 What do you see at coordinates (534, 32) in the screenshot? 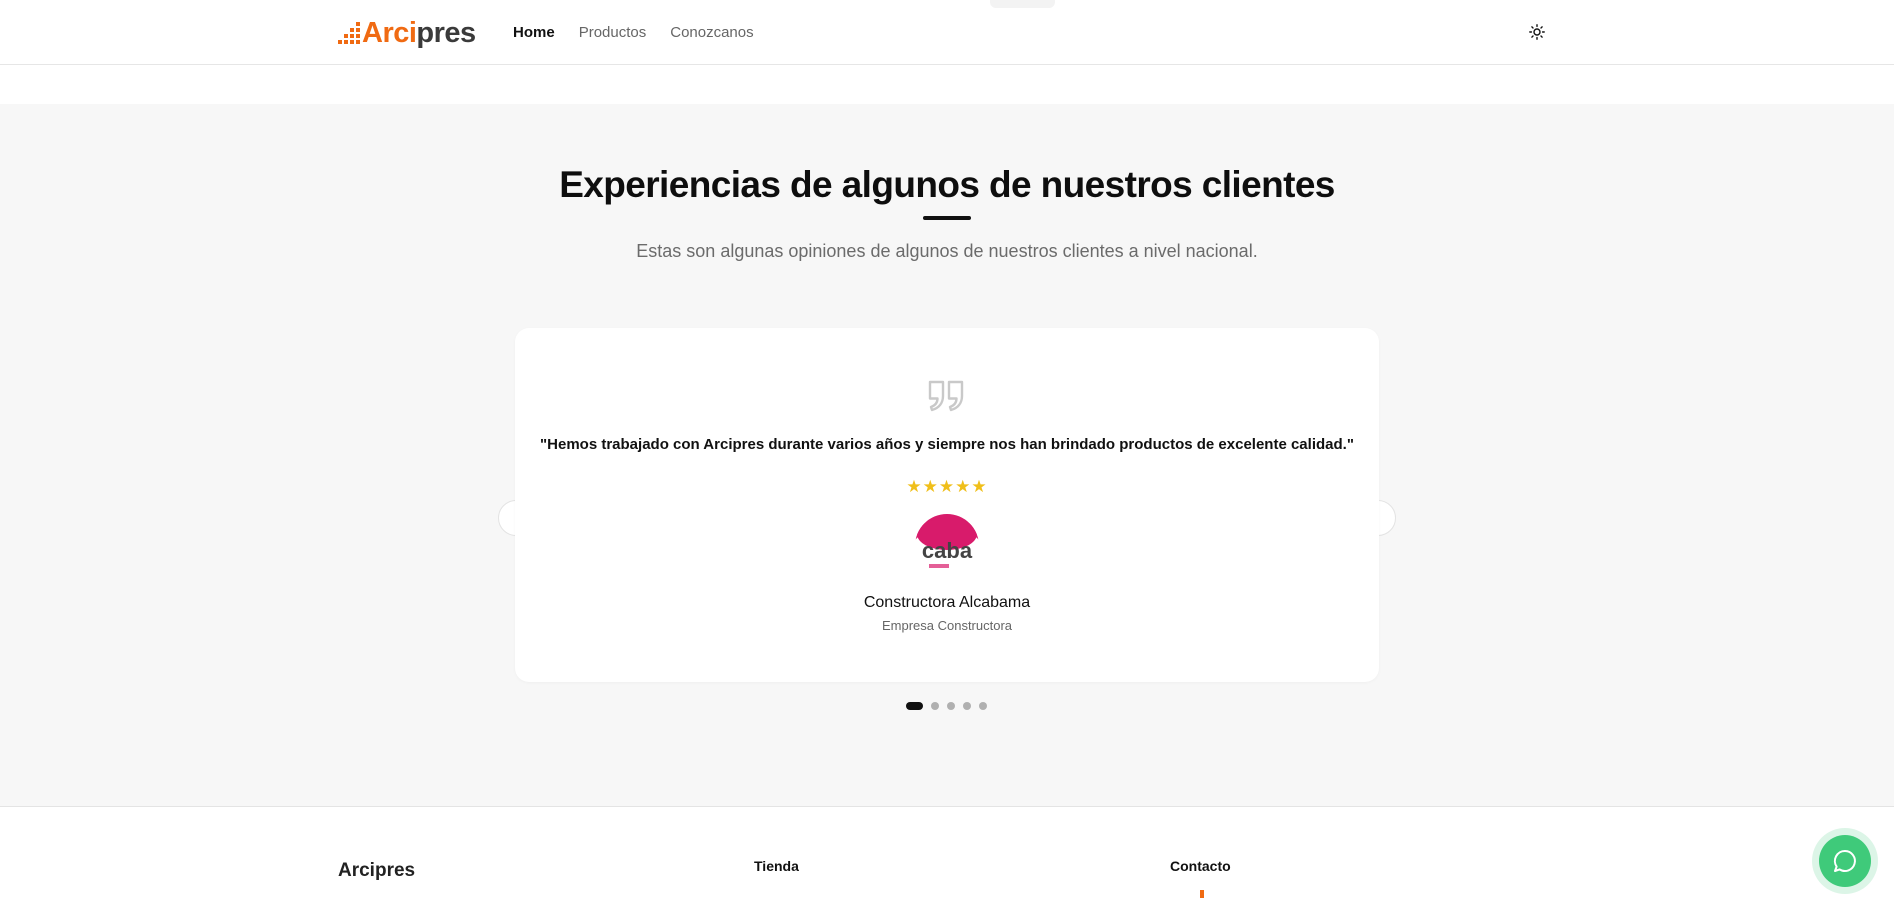
I see `nav-home-link: Home` at bounding box center [534, 32].